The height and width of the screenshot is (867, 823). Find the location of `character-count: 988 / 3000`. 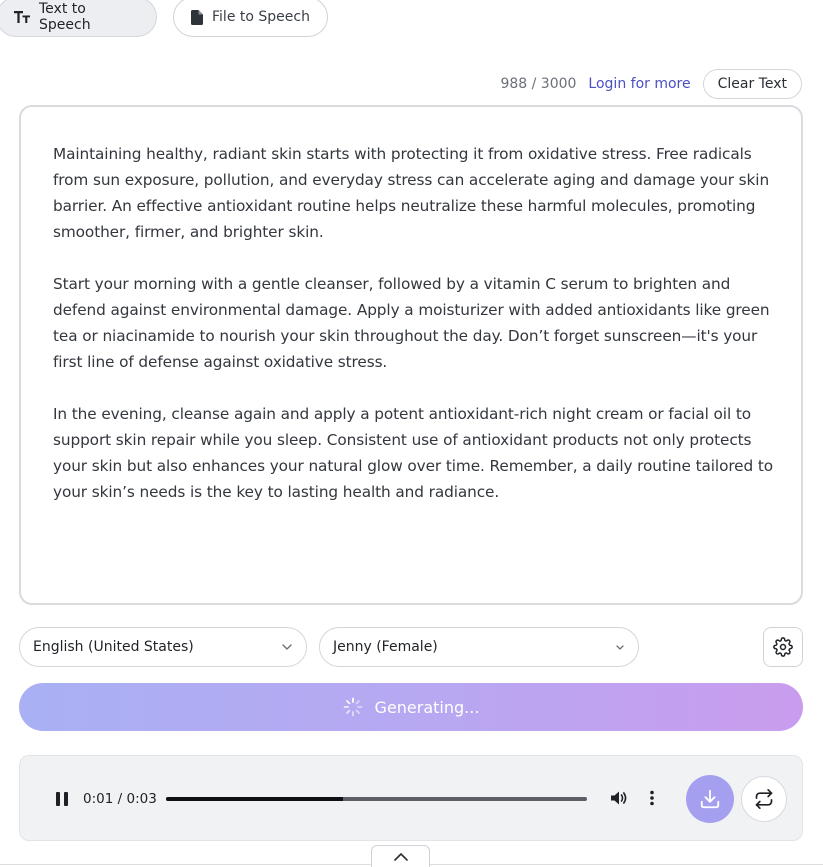

character-count: 988 / 3000 is located at coordinates (538, 84).